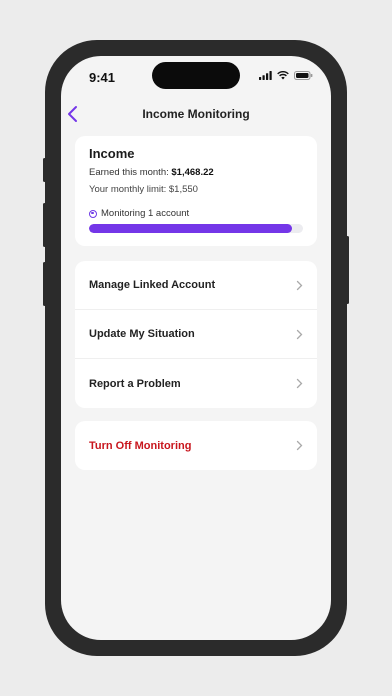 The image size is (392, 696). Describe the element at coordinates (102, 77) in the screenshot. I see `status-time: 9:41` at that location.